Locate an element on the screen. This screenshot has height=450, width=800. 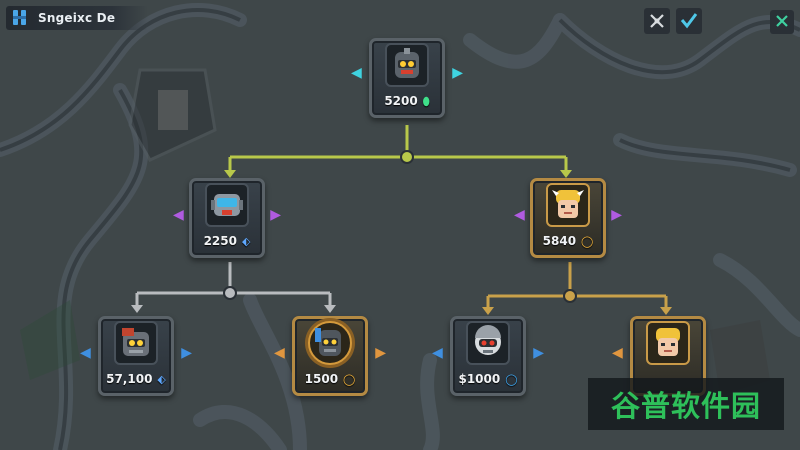
upgrade-node-right: ◀ ▶ 5840 ◯ is located at coordinates (568, 218).